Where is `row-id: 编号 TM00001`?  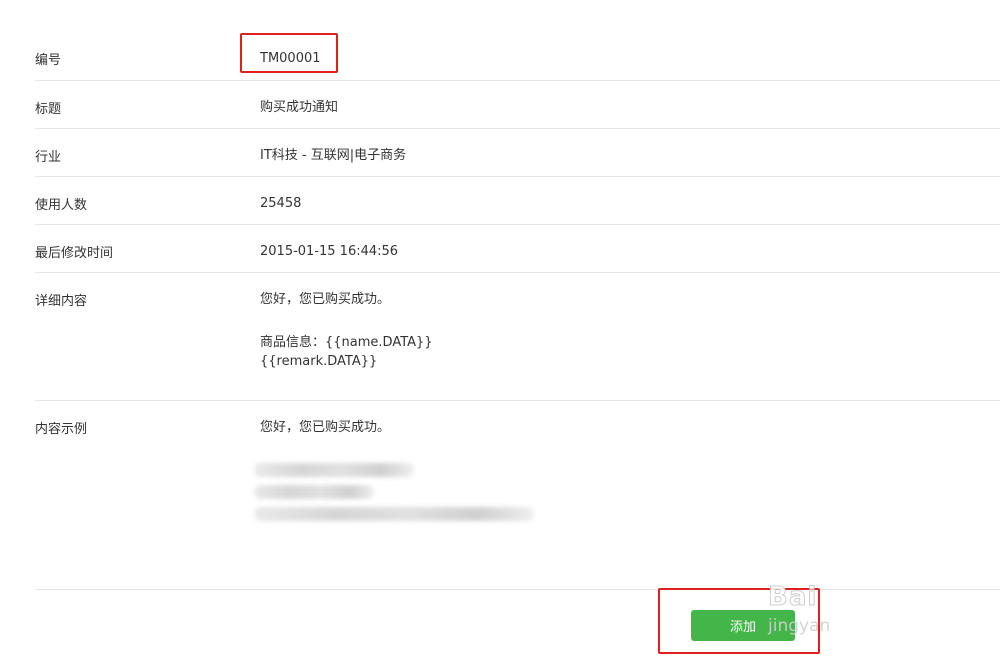
row-id: 编号 TM00001 is located at coordinates (517, 56).